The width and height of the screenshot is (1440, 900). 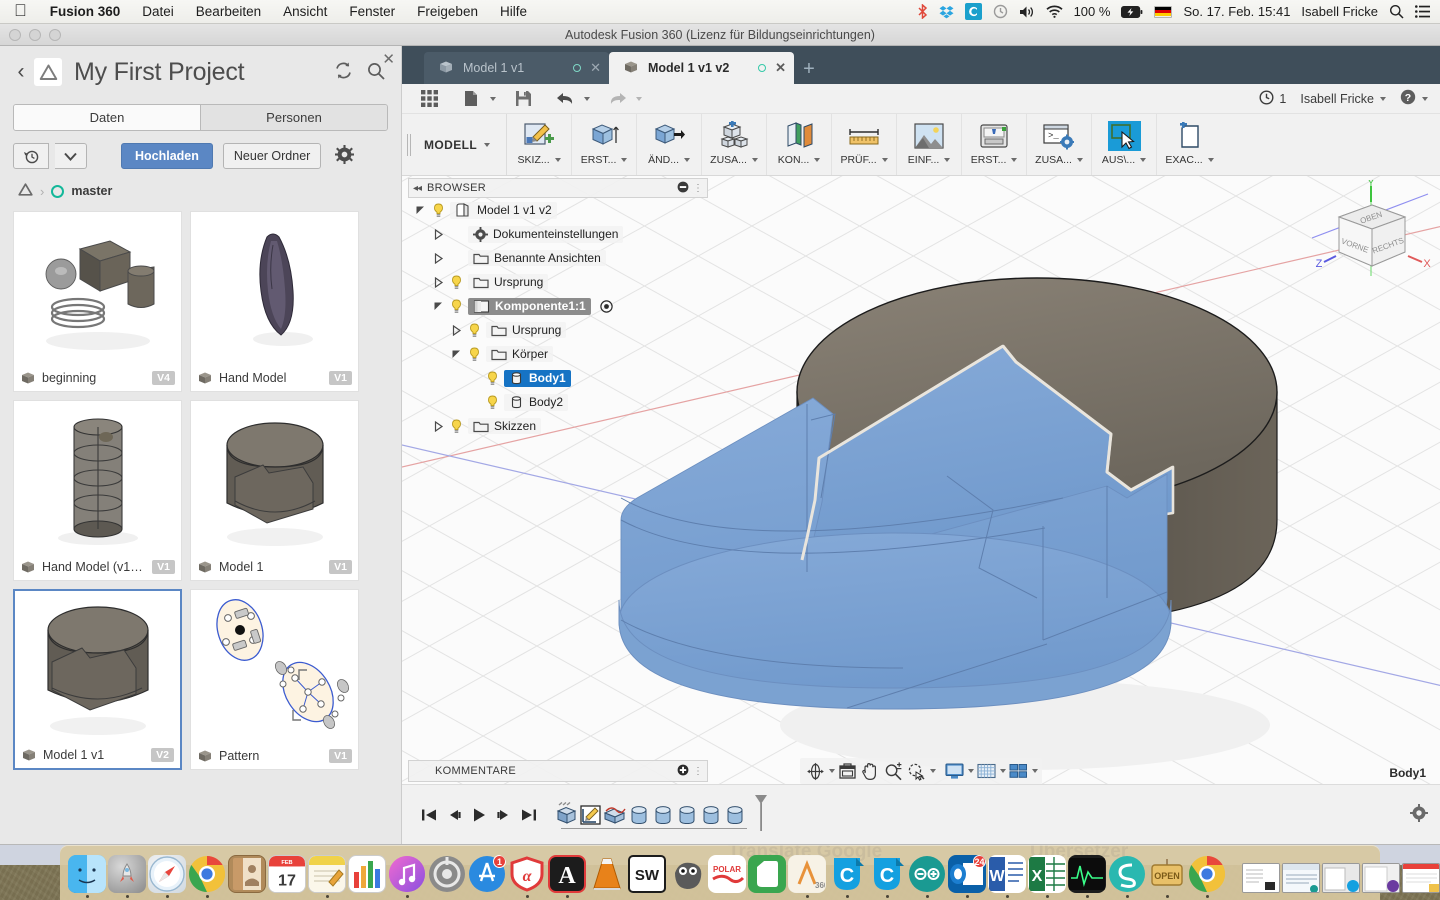 What do you see at coordinates (97, 301) in the screenshot?
I see `file-card: beginning V4` at bounding box center [97, 301].